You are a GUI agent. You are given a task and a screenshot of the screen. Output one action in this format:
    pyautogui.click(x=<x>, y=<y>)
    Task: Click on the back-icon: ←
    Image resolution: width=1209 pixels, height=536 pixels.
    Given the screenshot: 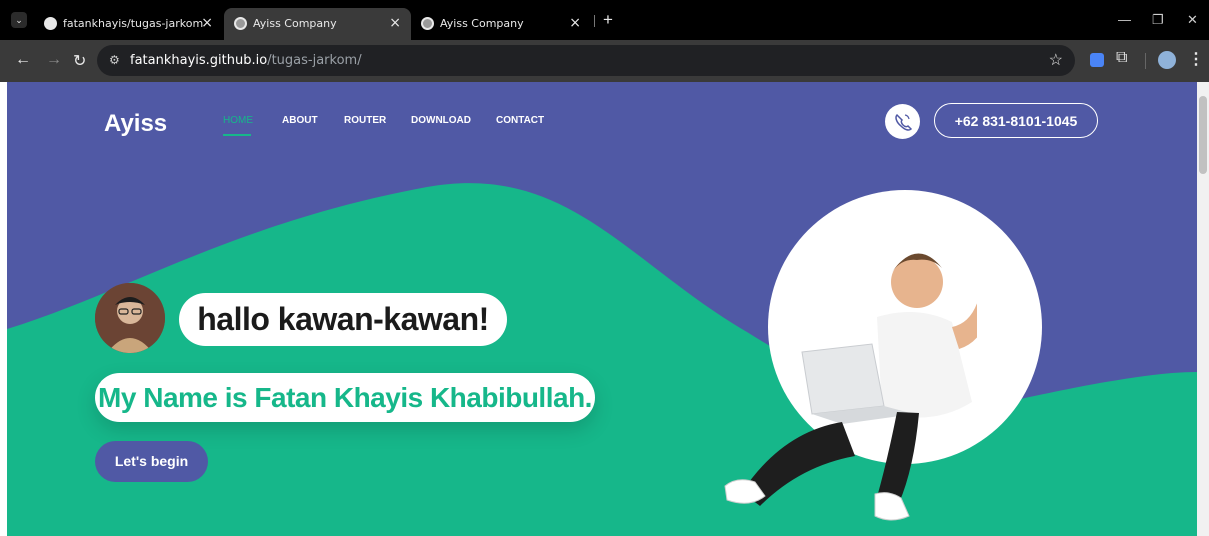 What is the action you would take?
    pyautogui.click(x=23, y=60)
    